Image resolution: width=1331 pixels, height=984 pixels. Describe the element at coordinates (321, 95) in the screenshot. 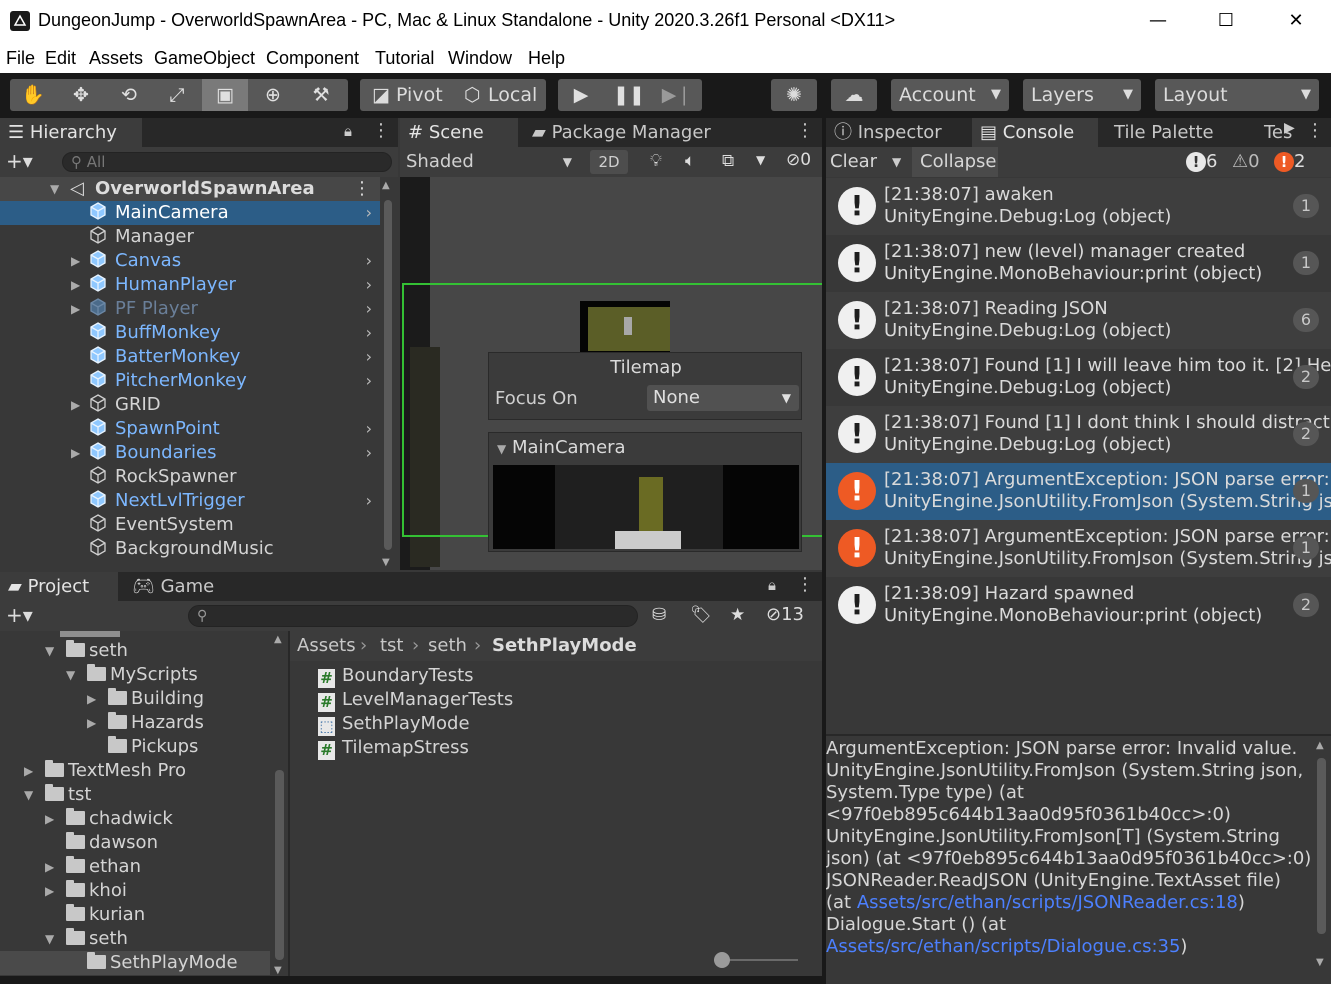

I see `custom-tool-icon: ⚒` at that location.